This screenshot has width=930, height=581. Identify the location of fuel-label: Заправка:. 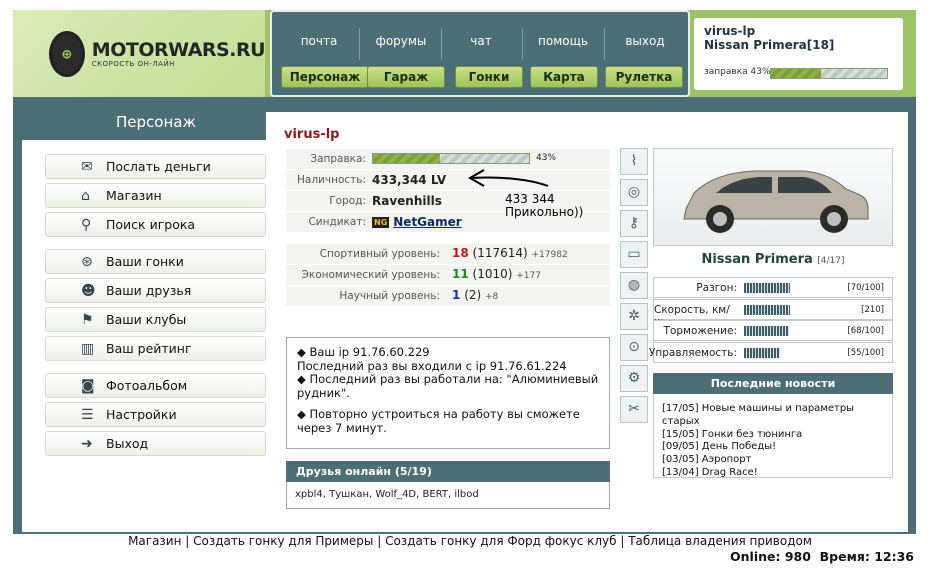
(338, 159).